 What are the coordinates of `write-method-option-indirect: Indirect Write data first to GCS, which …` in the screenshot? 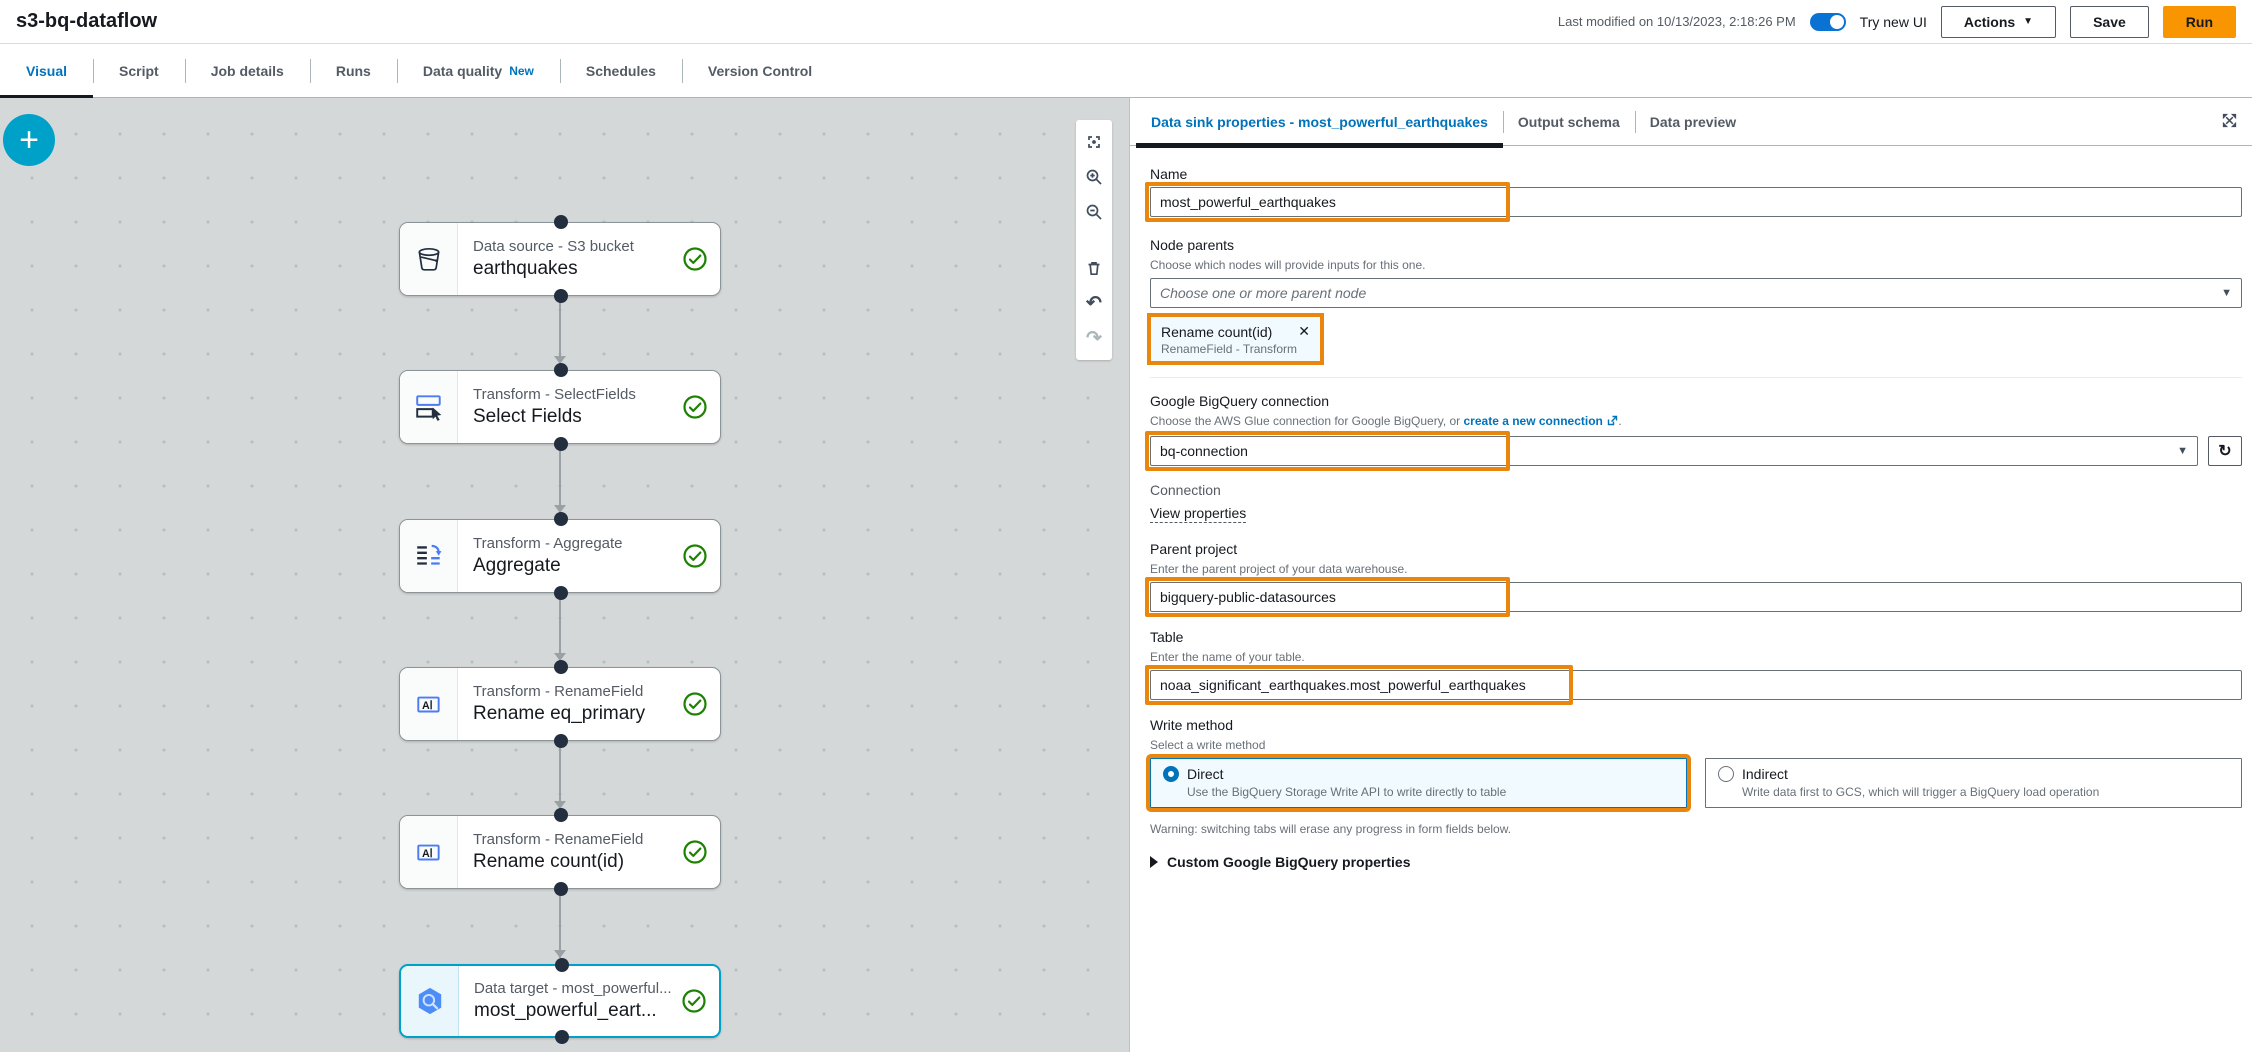 It's located at (1973, 783).